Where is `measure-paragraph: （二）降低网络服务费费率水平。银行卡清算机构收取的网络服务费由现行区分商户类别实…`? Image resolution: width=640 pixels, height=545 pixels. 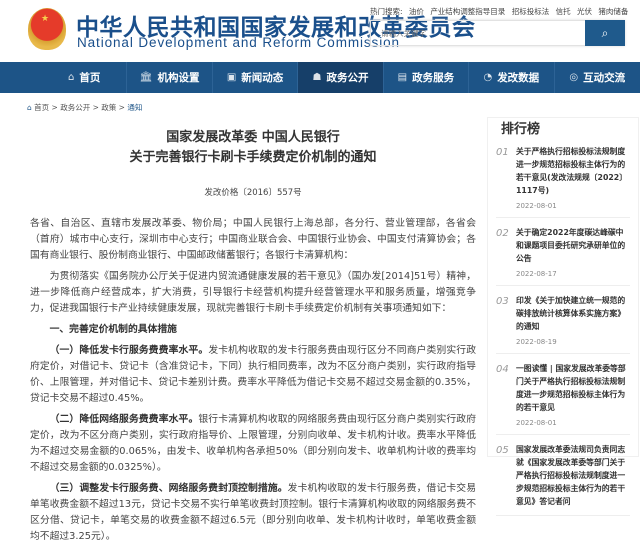 measure-paragraph: （二）降低网络服务费费率水平。银行卡清算机构收取的网络服务费由现行区分商户类别实… is located at coordinates (253, 444).